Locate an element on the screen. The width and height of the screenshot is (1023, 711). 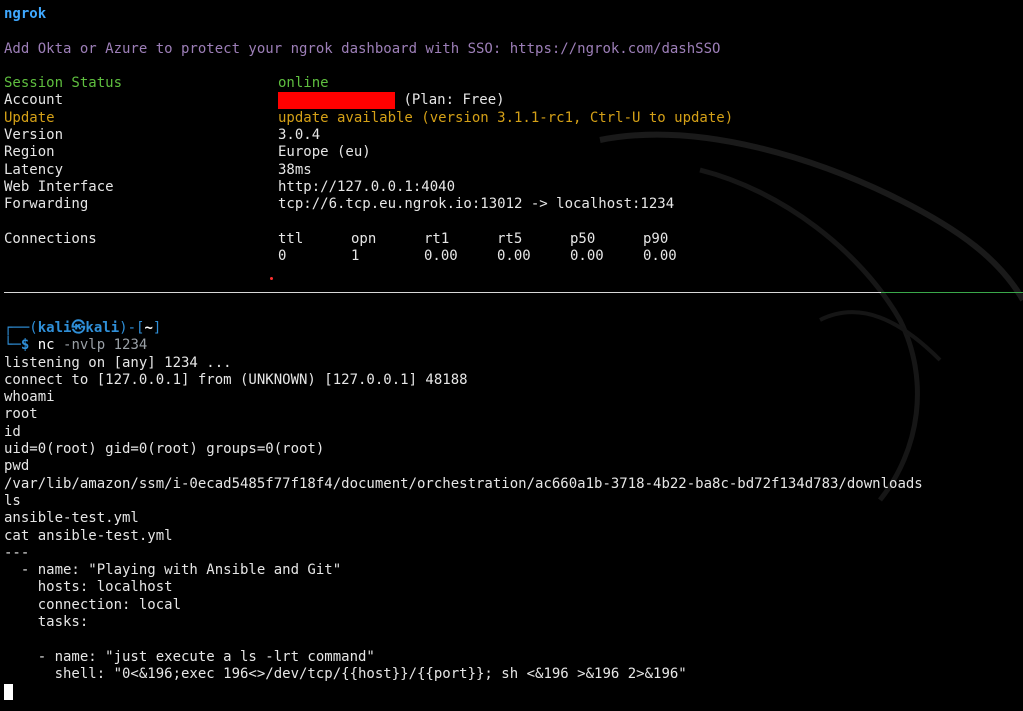
red-marker-dot is located at coordinates (271, 278).